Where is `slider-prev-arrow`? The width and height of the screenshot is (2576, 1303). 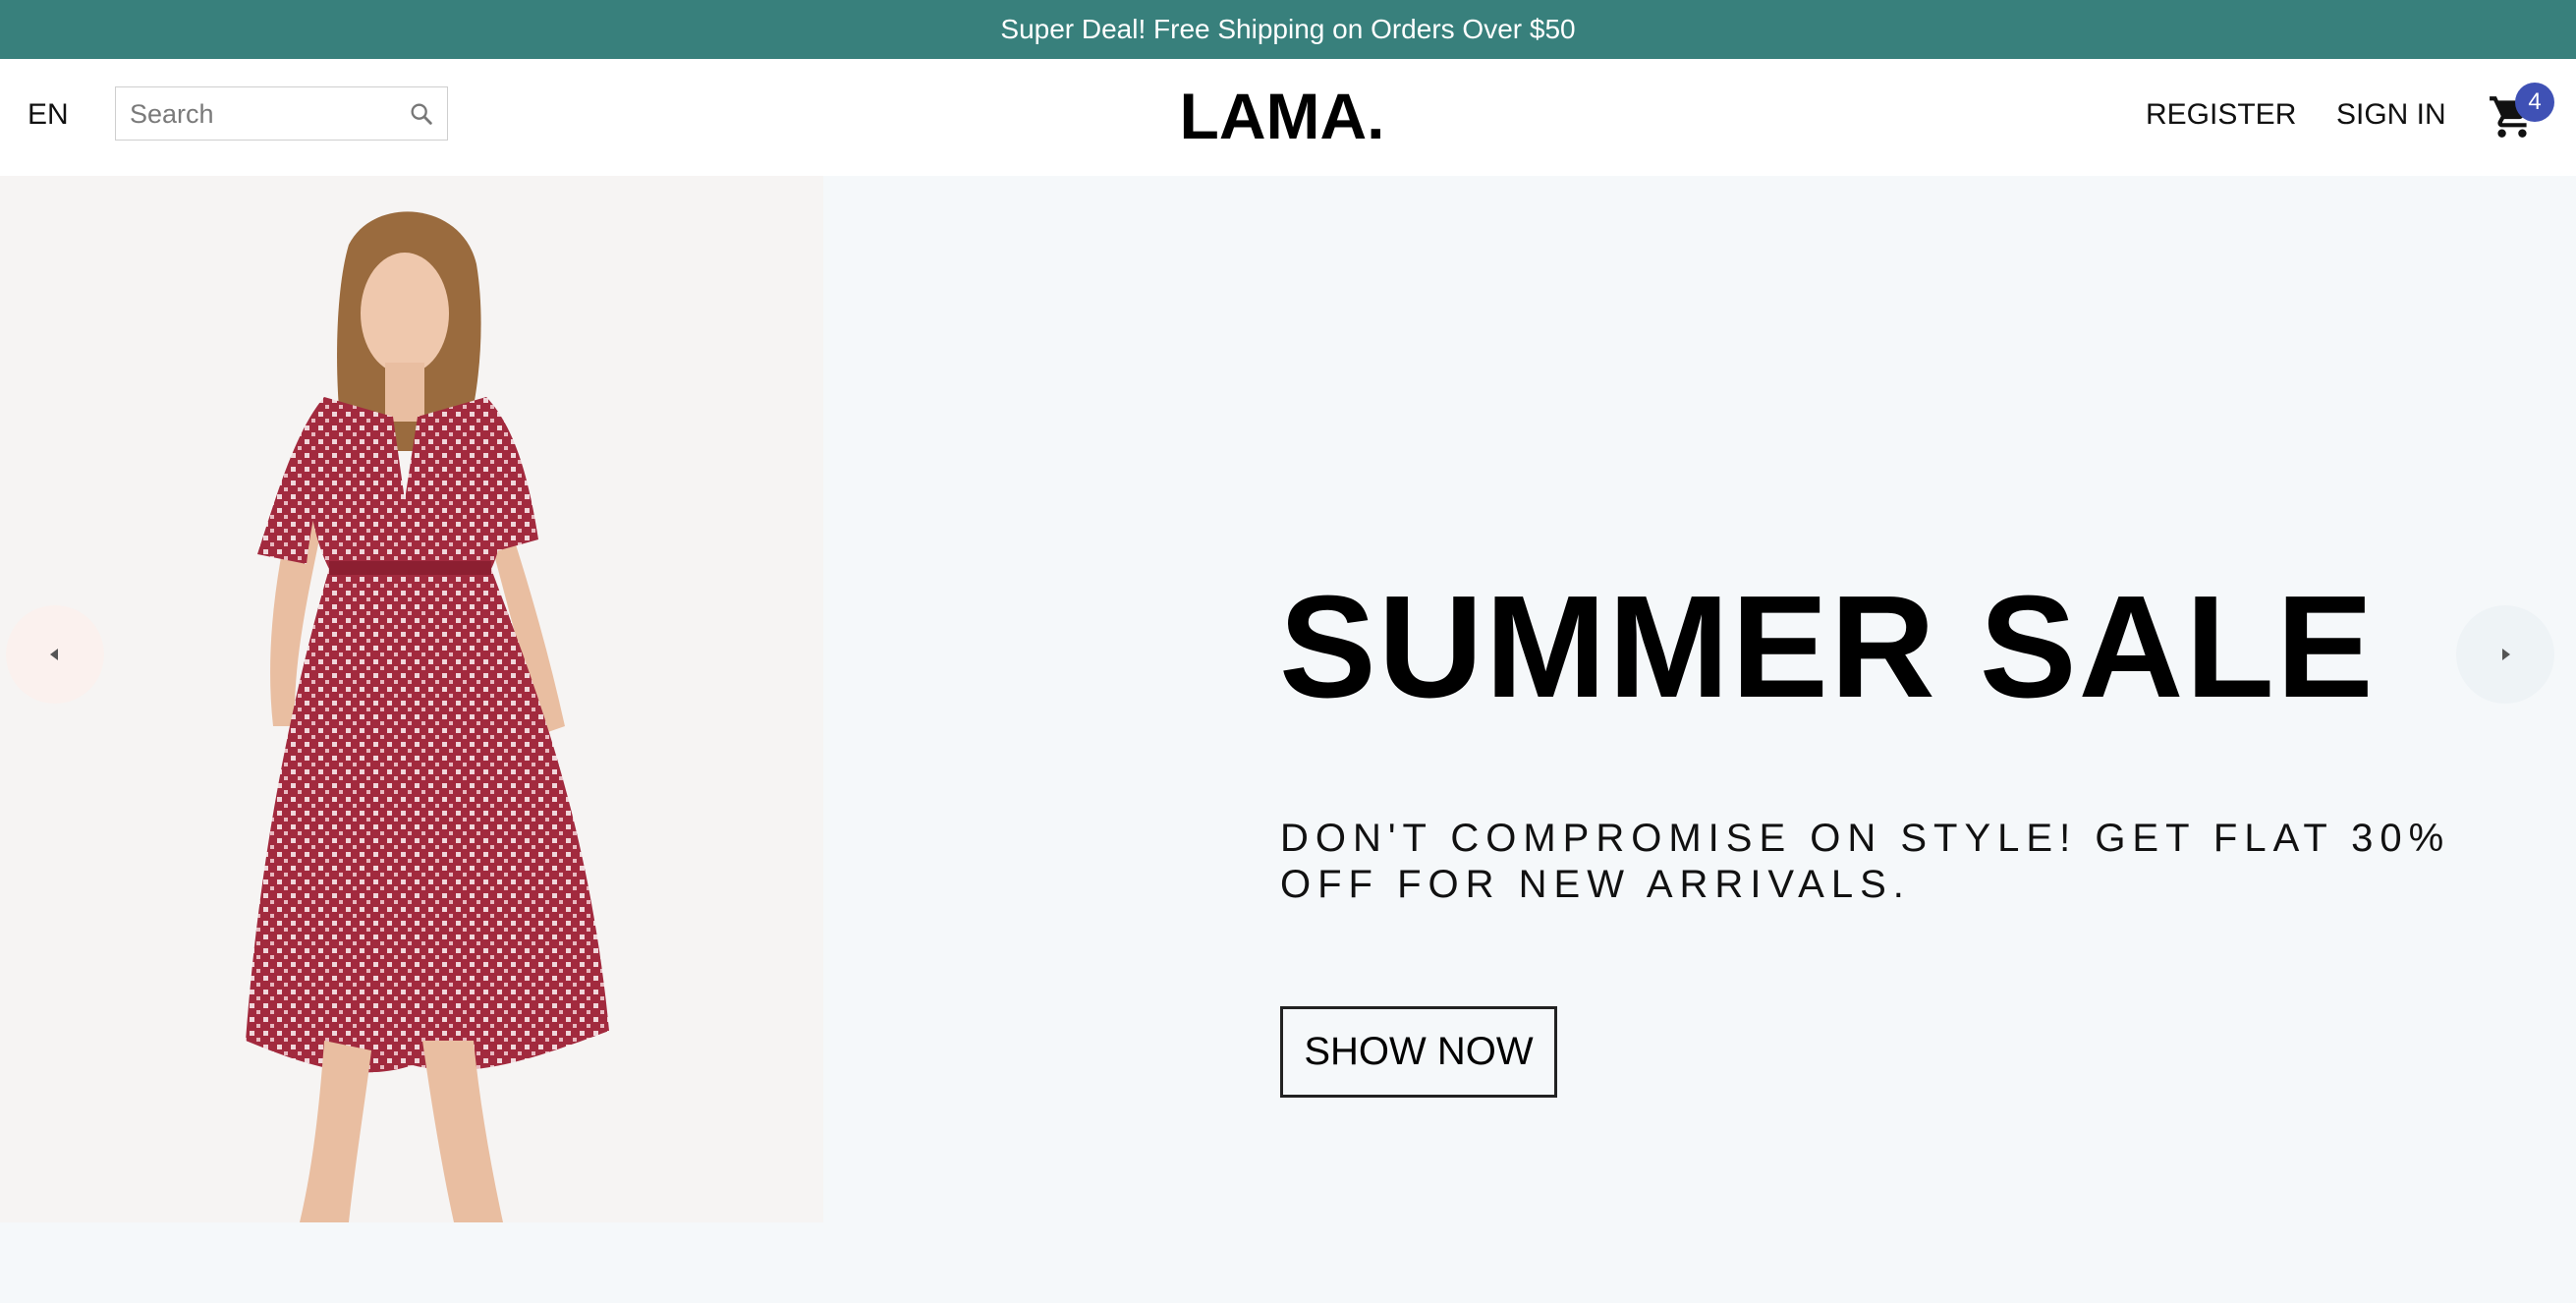
slider-prev-arrow is located at coordinates (55, 654).